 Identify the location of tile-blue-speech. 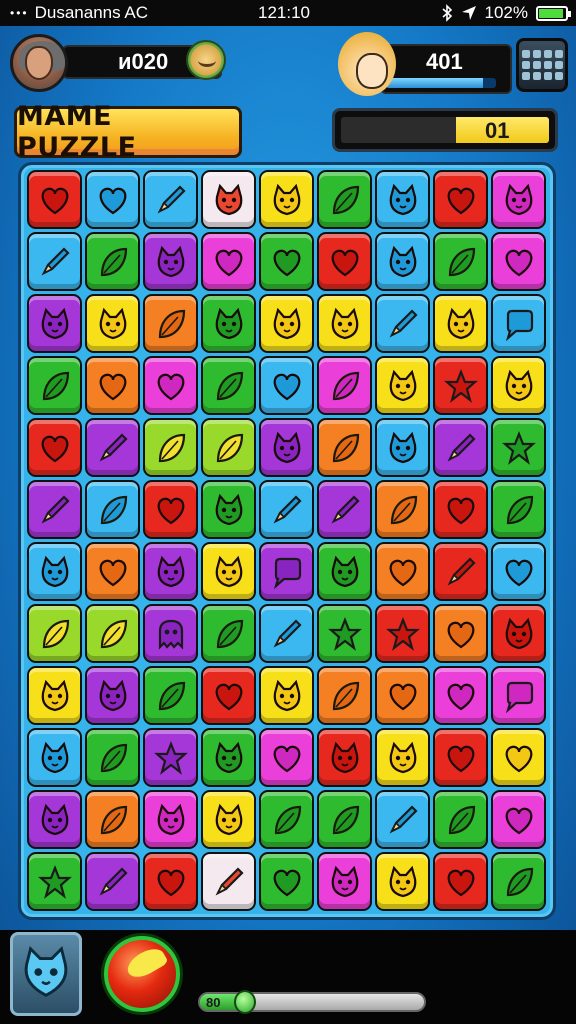
(518, 323).